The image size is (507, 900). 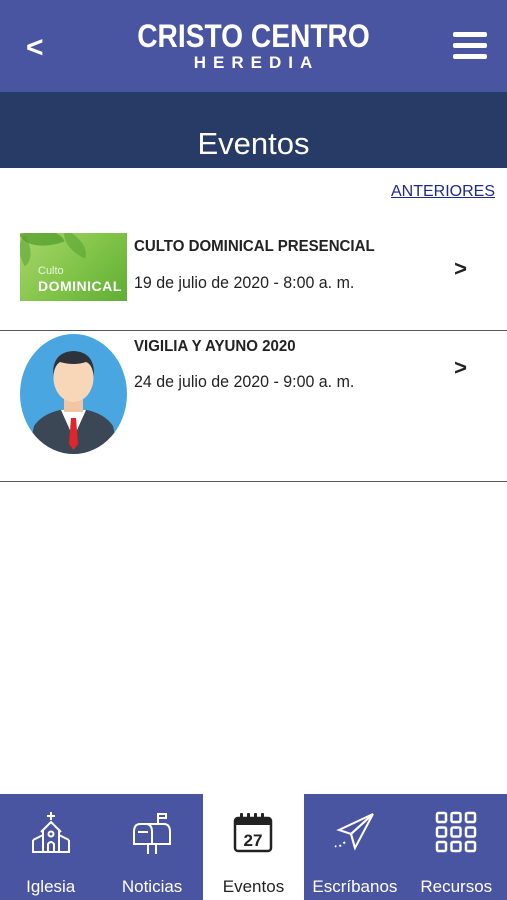 I want to click on grid-icon, so click(x=456, y=832).